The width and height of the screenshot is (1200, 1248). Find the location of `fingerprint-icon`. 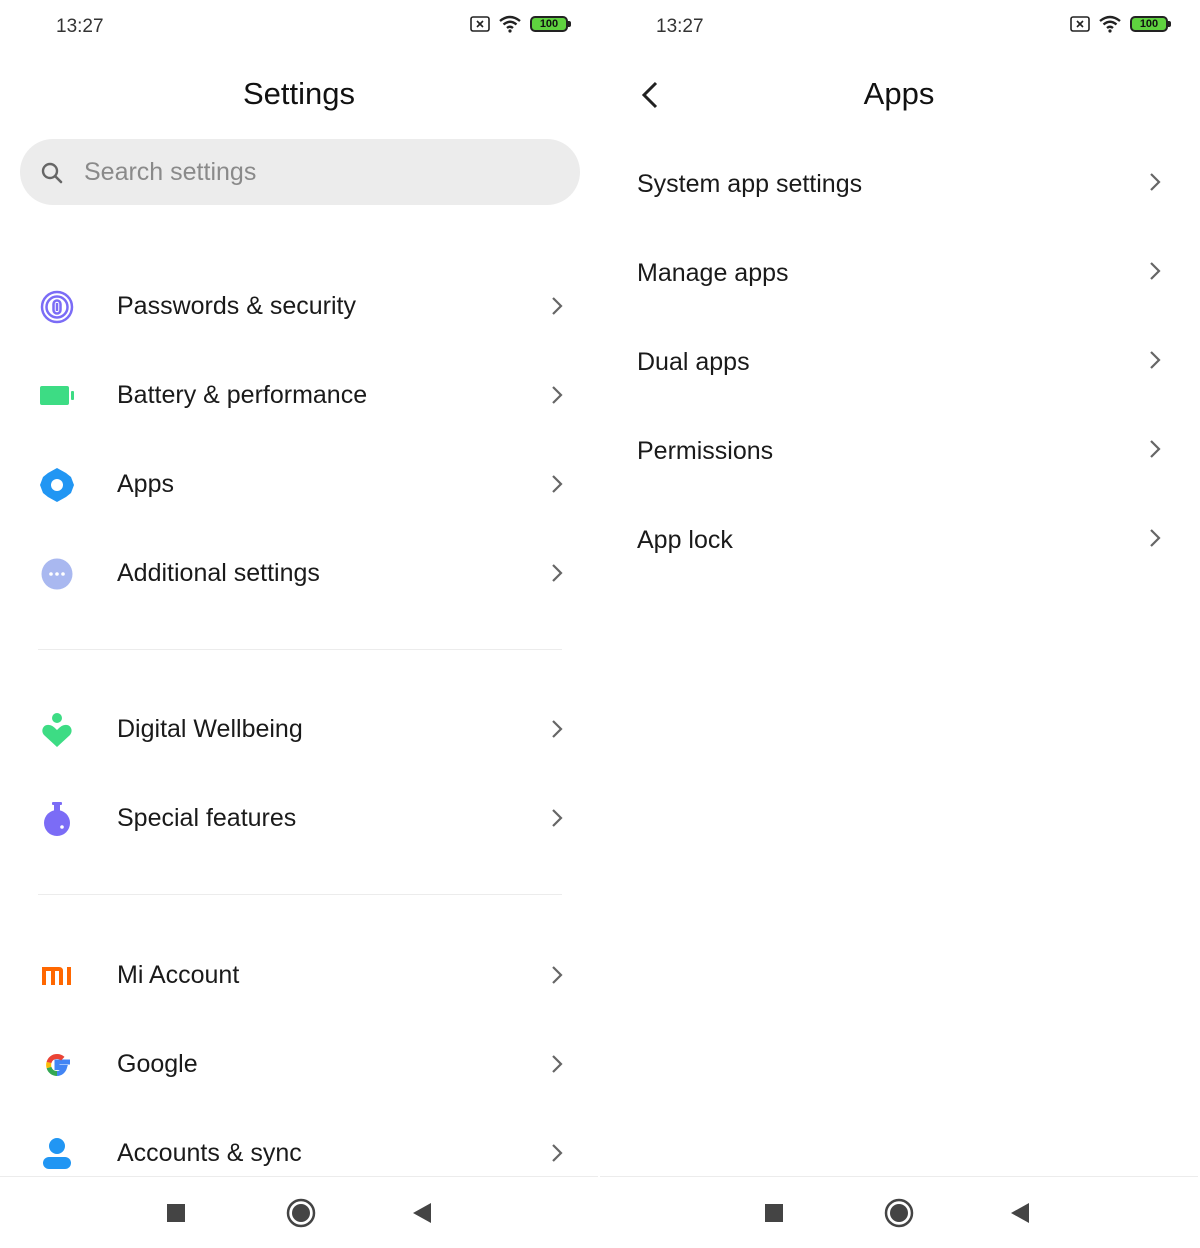

fingerprint-icon is located at coordinates (57, 307).